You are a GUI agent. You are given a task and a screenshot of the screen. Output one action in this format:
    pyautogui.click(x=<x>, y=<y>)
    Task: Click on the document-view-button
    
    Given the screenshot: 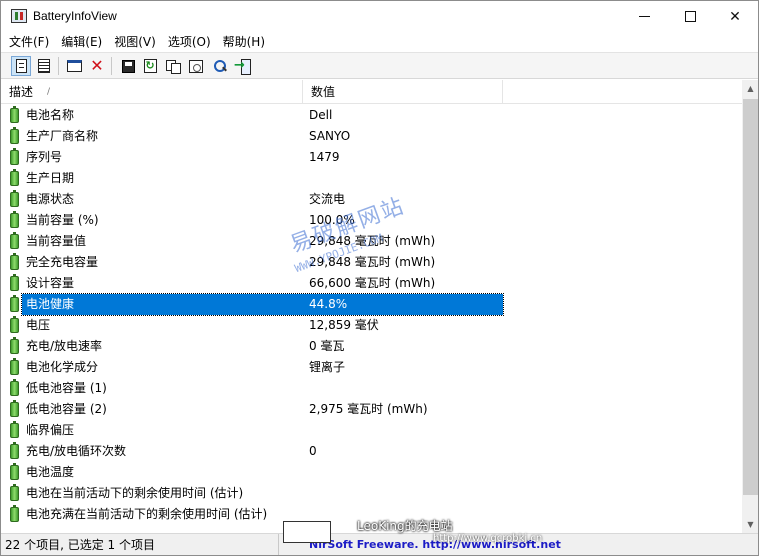 What is the action you would take?
    pyautogui.click(x=21, y=66)
    